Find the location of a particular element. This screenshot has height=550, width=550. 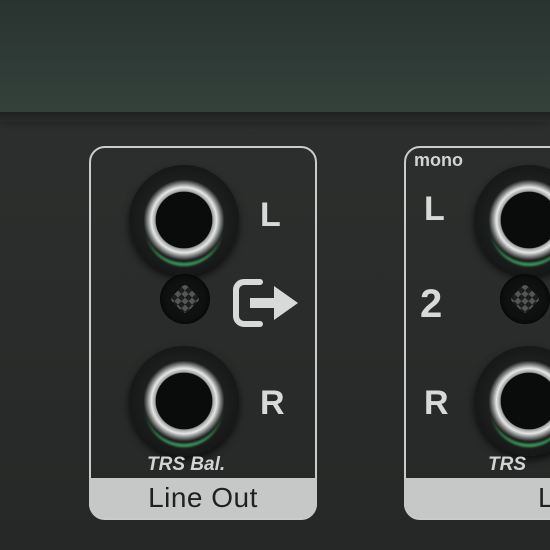

channel-2-right-label: R is located at coordinates (436, 403).